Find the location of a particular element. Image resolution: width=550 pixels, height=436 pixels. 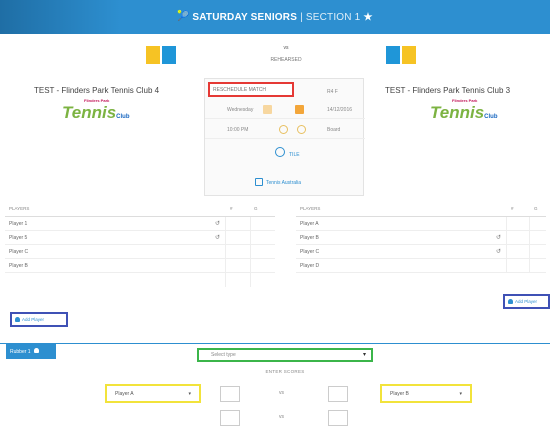

table-row: Player 1 ↺ is located at coordinates (140, 224).